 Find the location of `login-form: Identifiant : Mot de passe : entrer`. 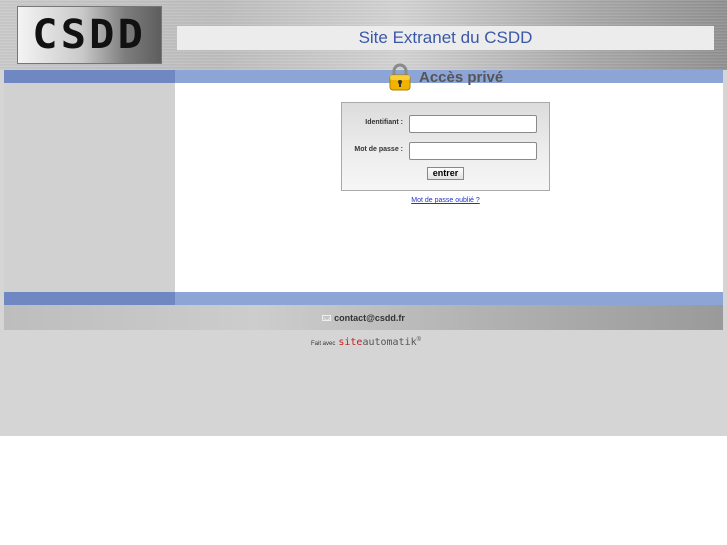

login-form: Identifiant : Mot de passe : entrer is located at coordinates (445, 146).